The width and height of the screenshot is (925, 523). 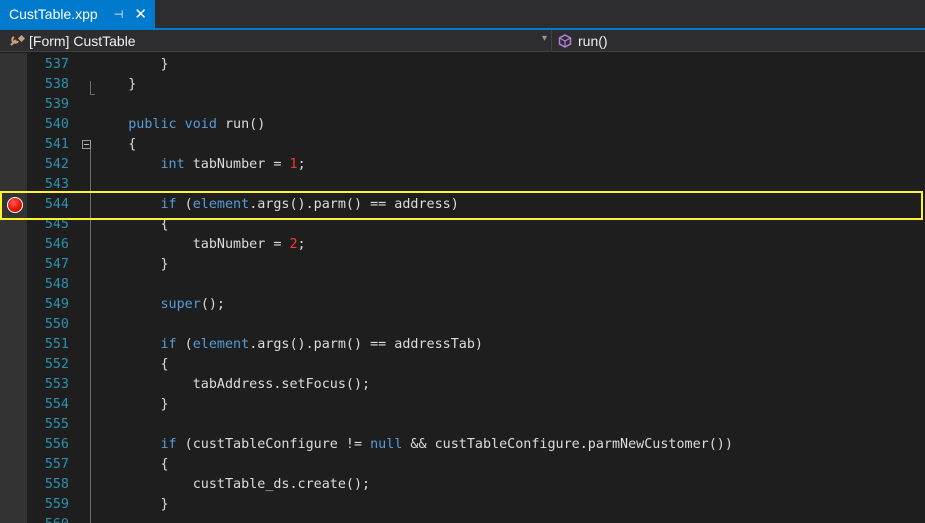 I want to click on code-token: run(), so click(x=241, y=124).